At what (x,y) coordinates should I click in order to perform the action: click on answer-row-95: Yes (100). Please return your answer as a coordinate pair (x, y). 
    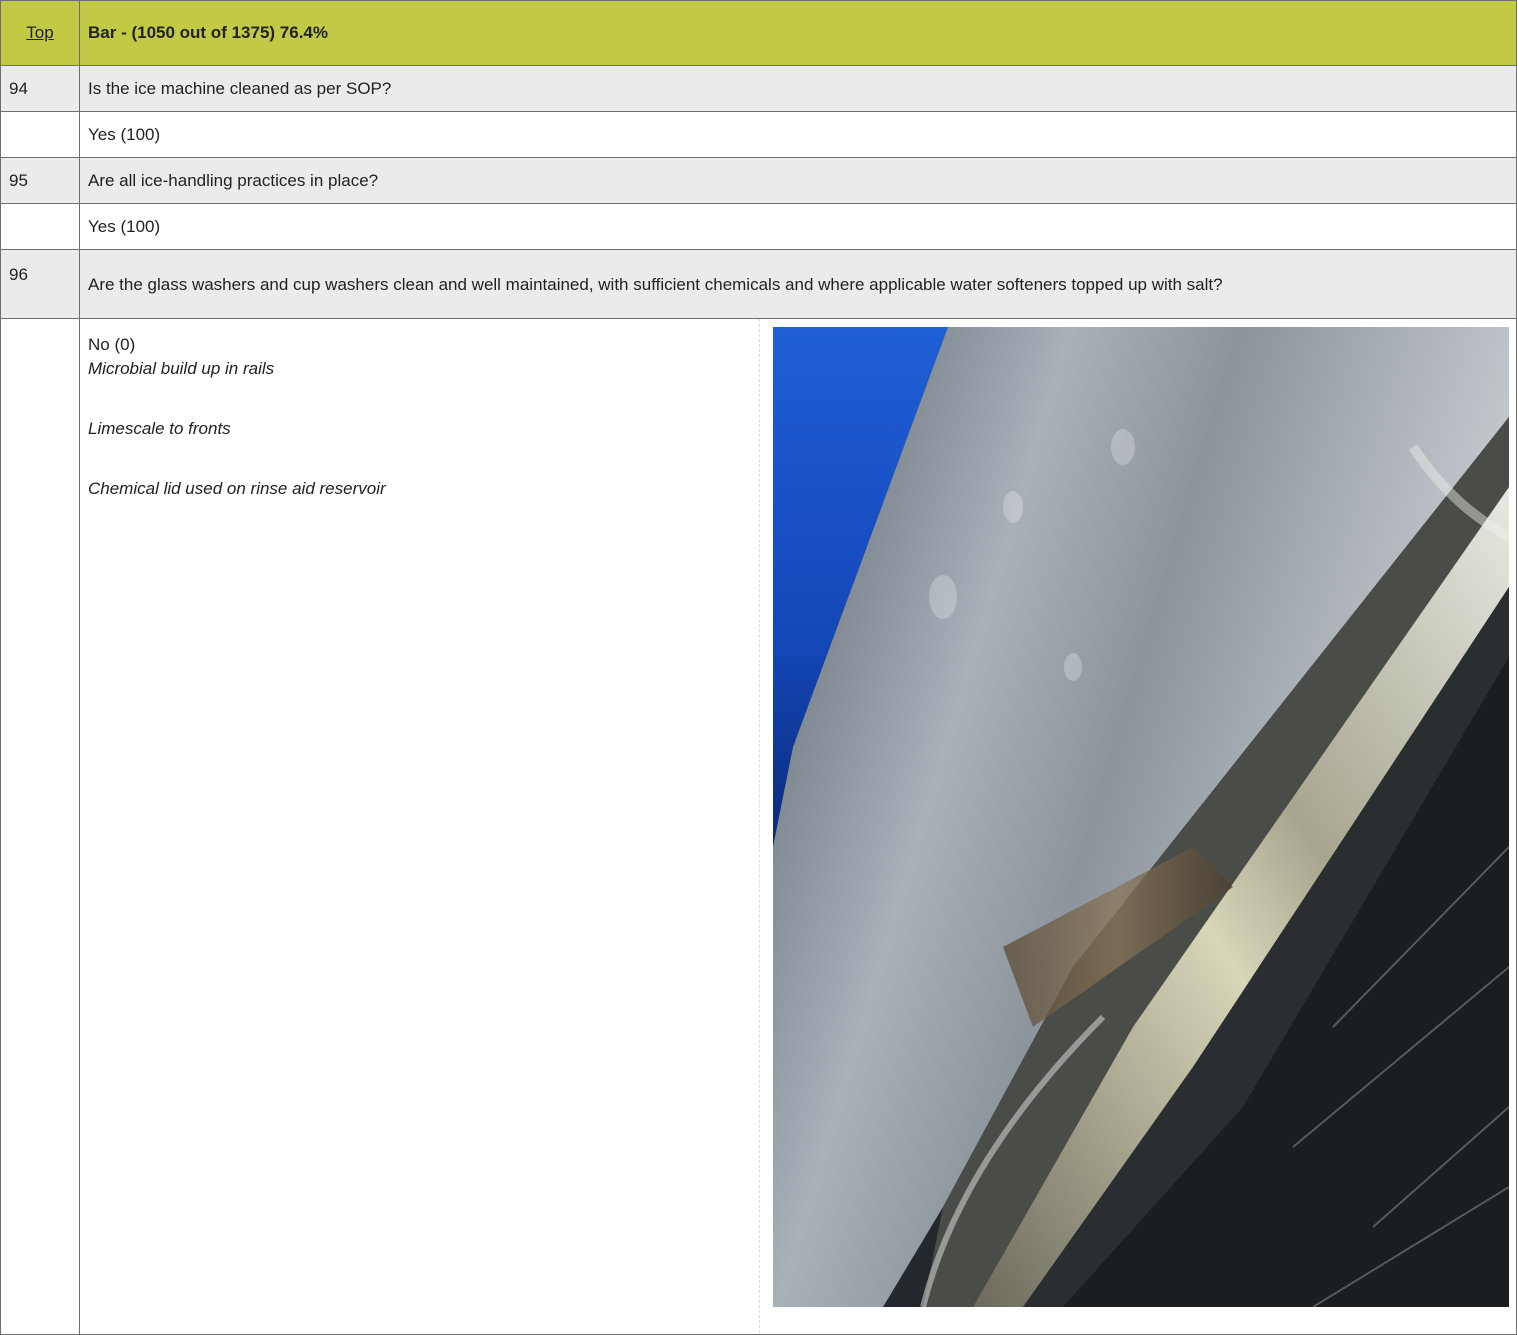
    Looking at the image, I should click on (758, 226).